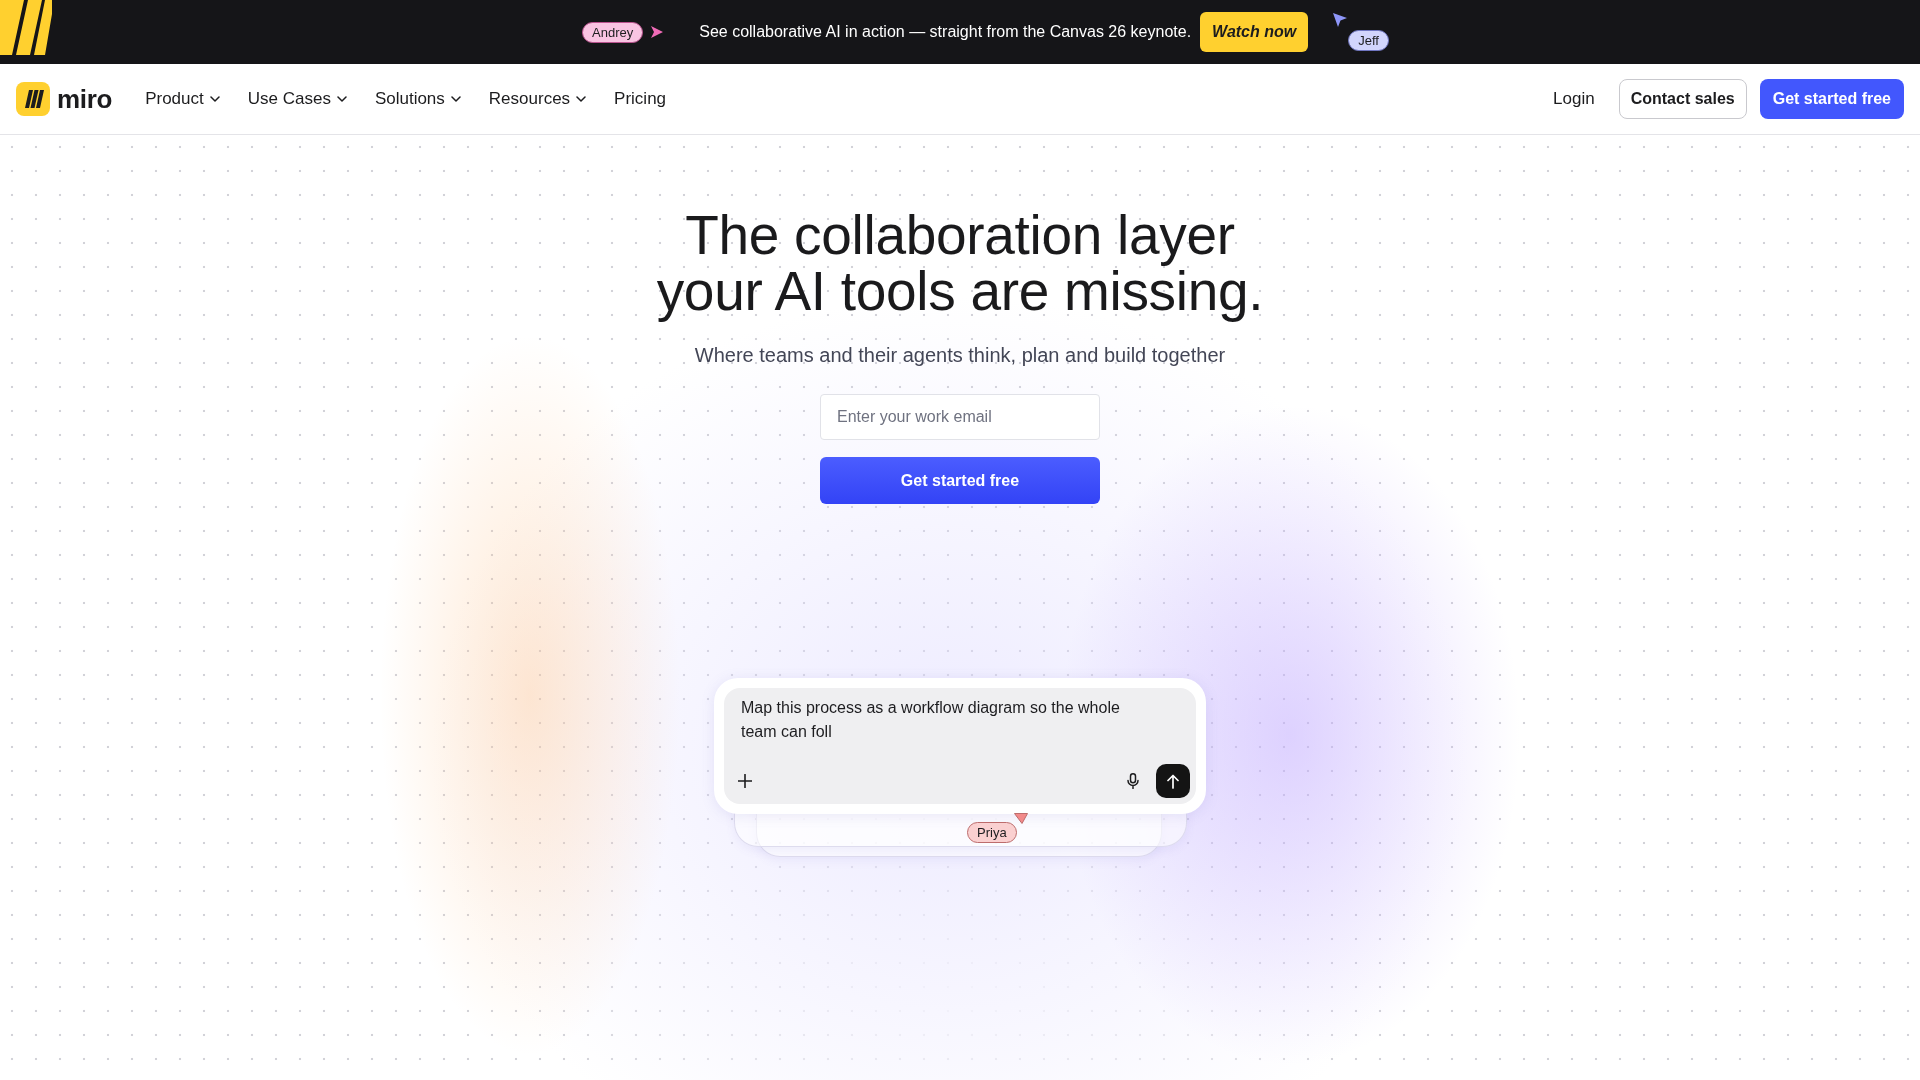 This screenshot has width=1920, height=1080. Describe the element at coordinates (1368, 40) in the screenshot. I see `cursor-name-label: Jeff` at that location.